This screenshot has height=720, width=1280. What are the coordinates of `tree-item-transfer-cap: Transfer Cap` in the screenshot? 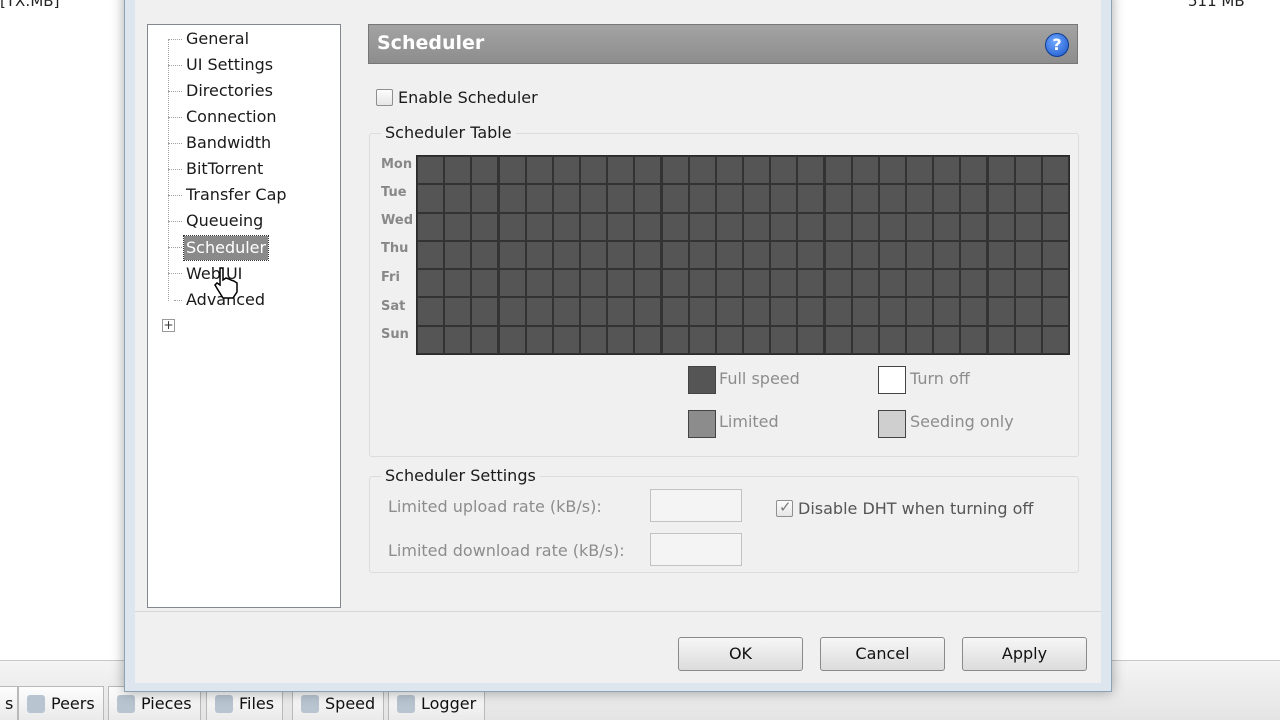 It's located at (236, 195).